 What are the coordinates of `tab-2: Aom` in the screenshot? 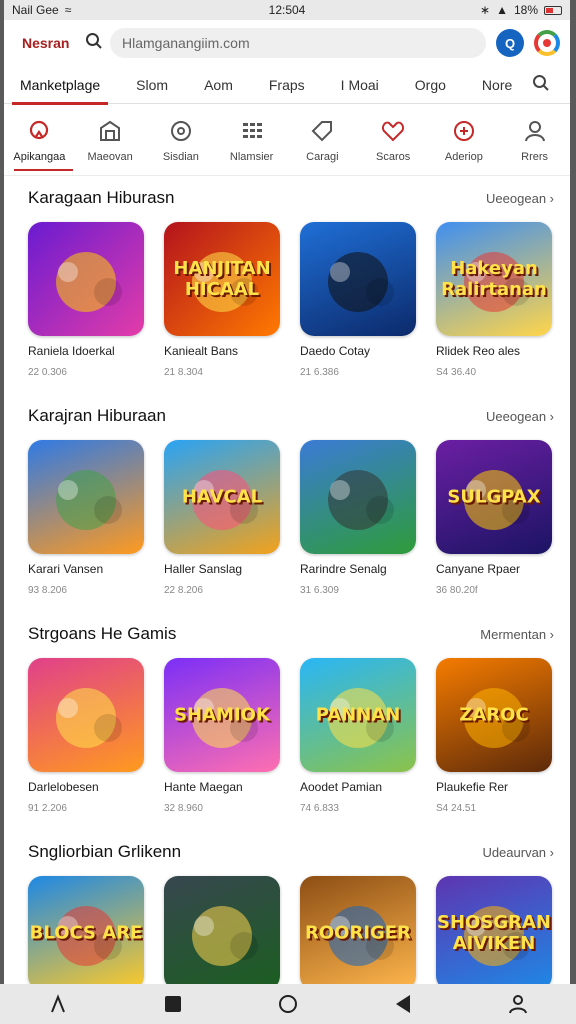 It's located at (218, 85).